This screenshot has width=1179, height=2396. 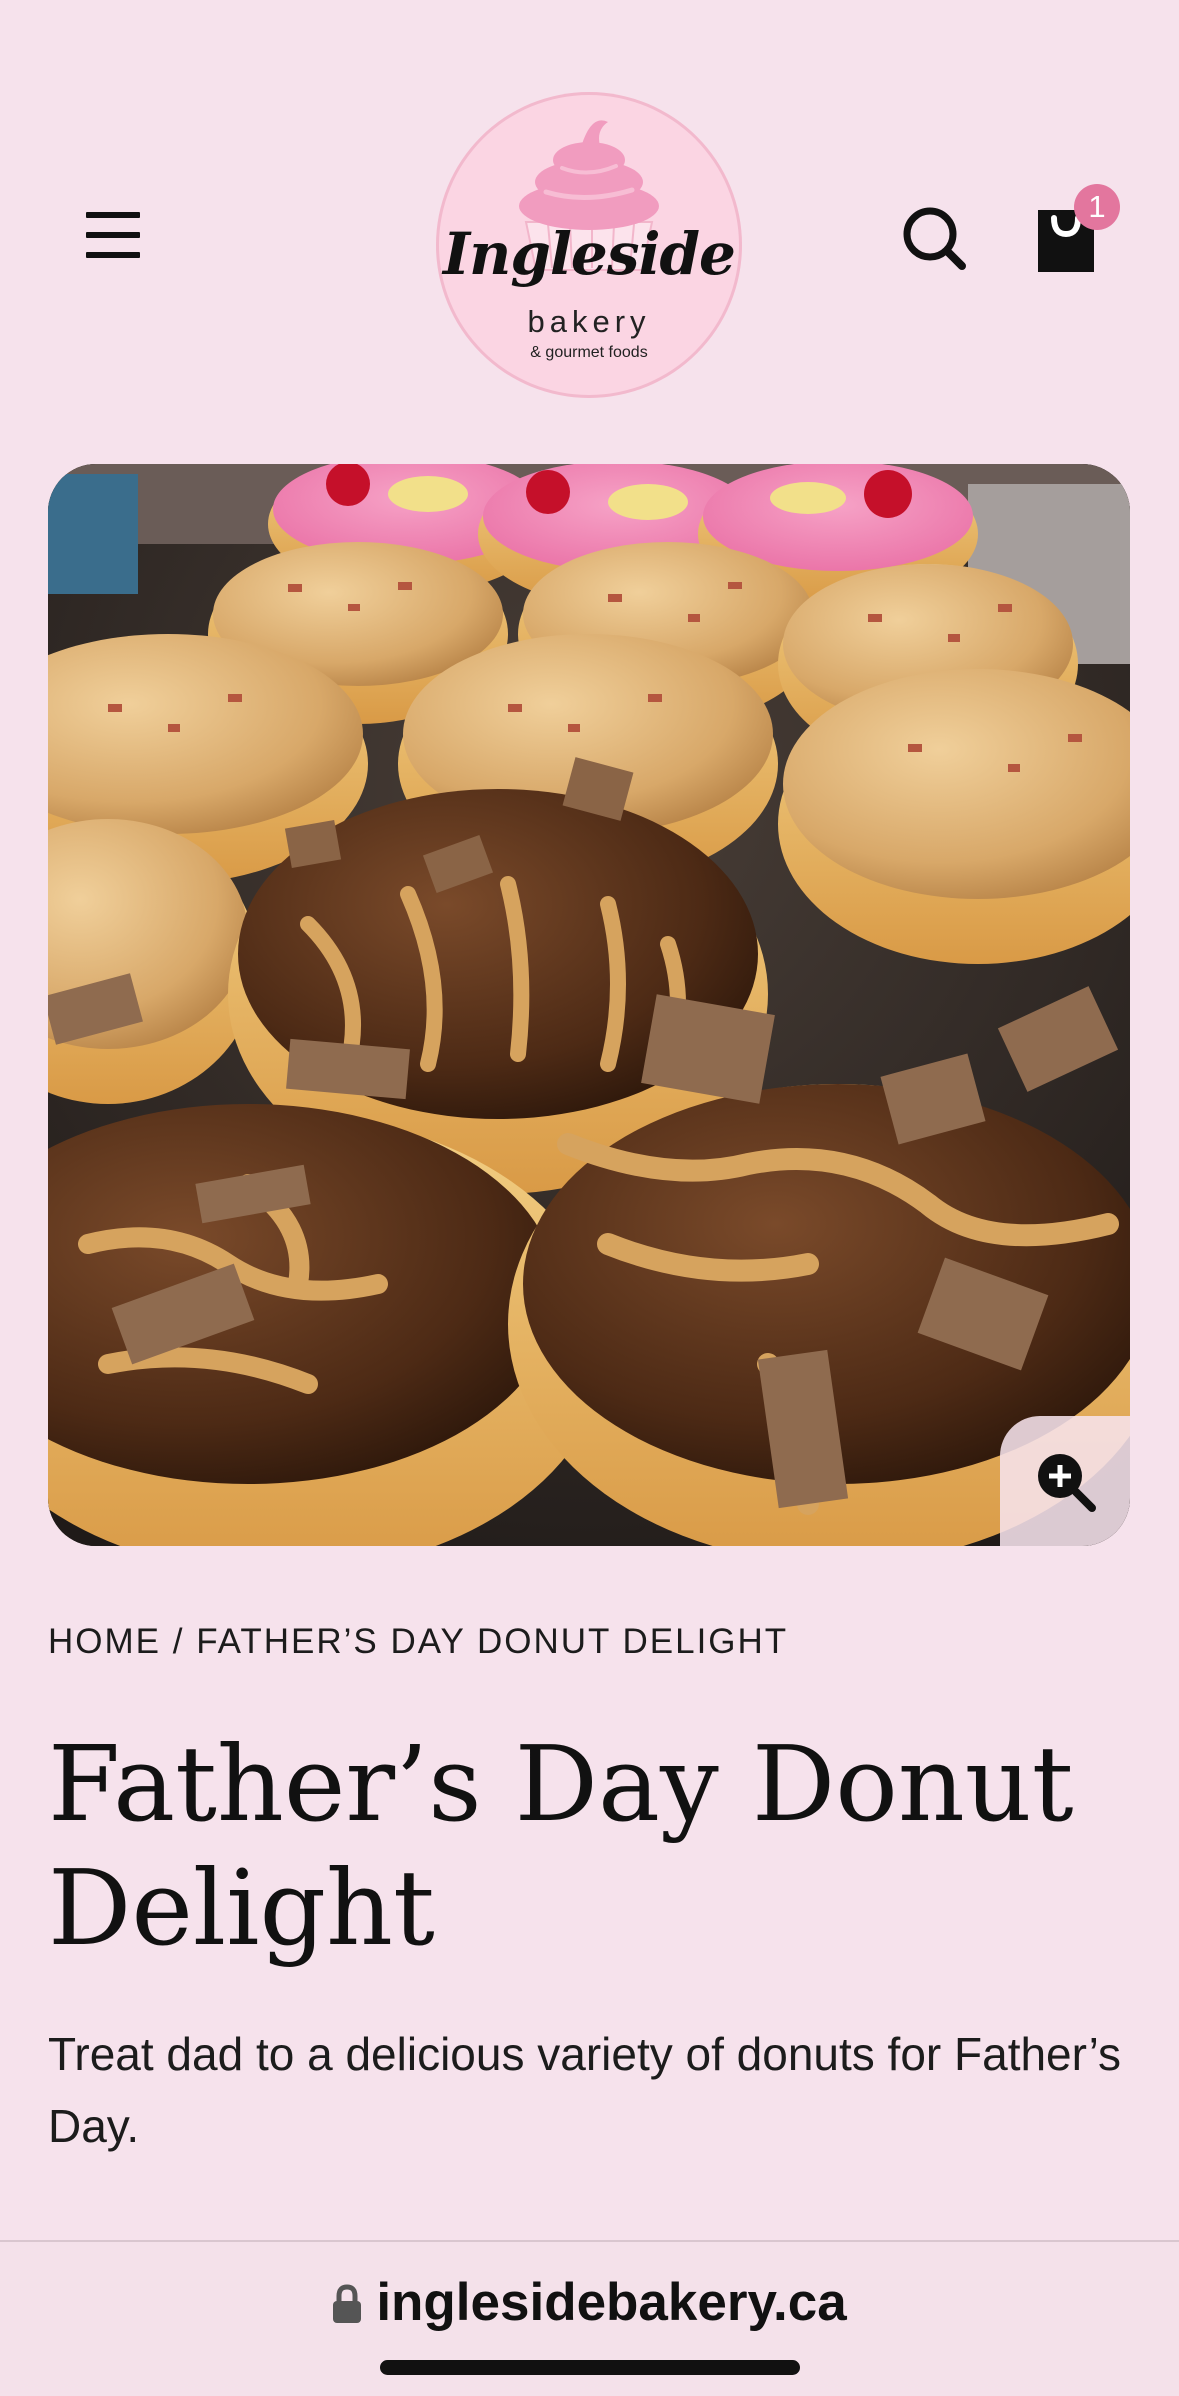 I want to click on lock-icon, so click(x=347, y=2303).